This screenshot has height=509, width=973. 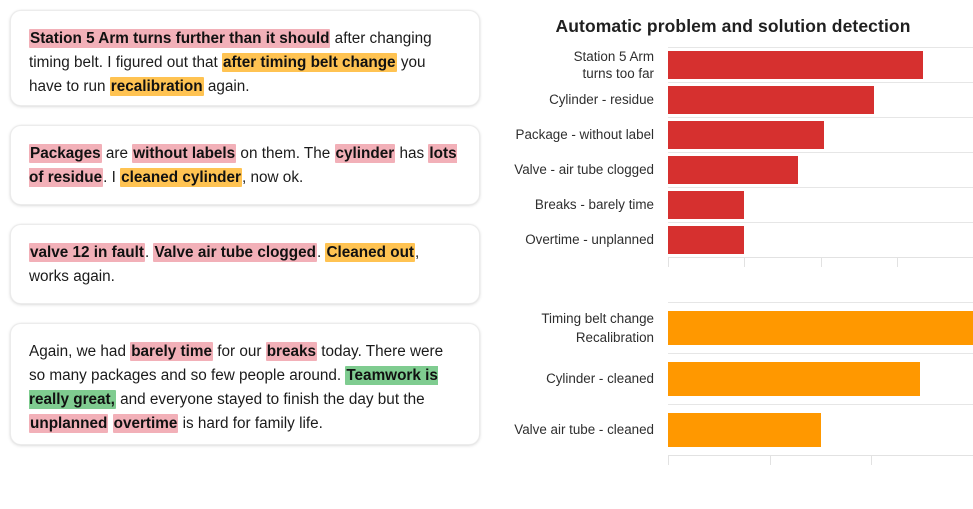 What do you see at coordinates (285, 153) in the screenshot?
I see `note-text-run: on them. The` at bounding box center [285, 153].